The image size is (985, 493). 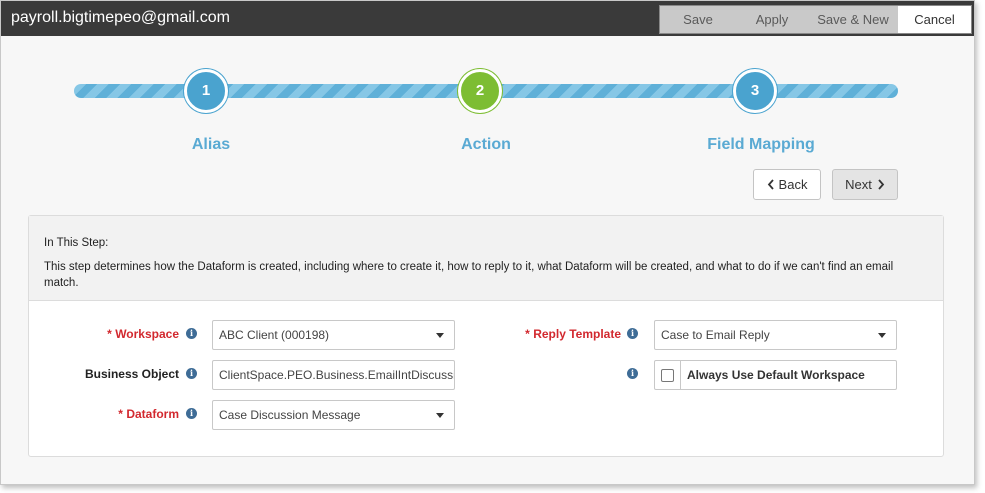 I want to click on step-3-circle: 3, so click(x=755, y=91).